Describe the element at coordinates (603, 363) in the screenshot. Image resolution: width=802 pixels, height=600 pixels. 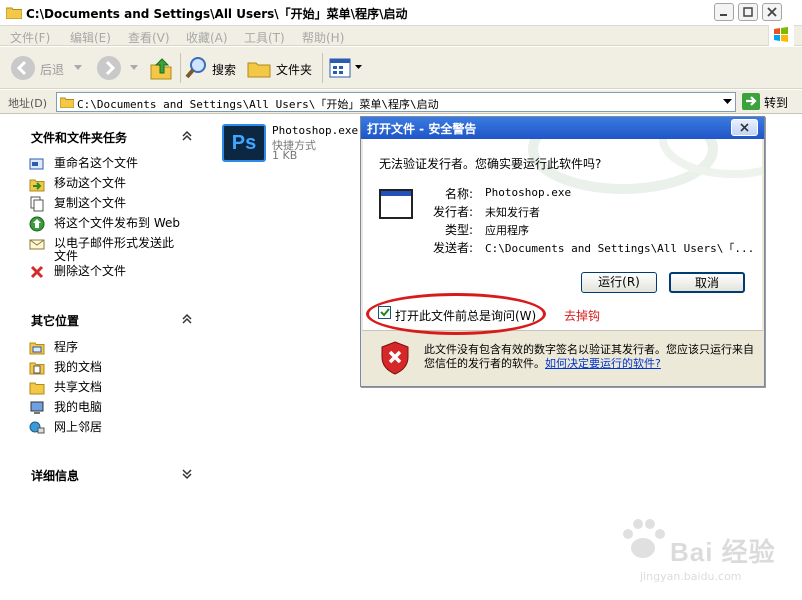
I see `how-to-decide-link: 如何决定要运行的软件?` at that location.